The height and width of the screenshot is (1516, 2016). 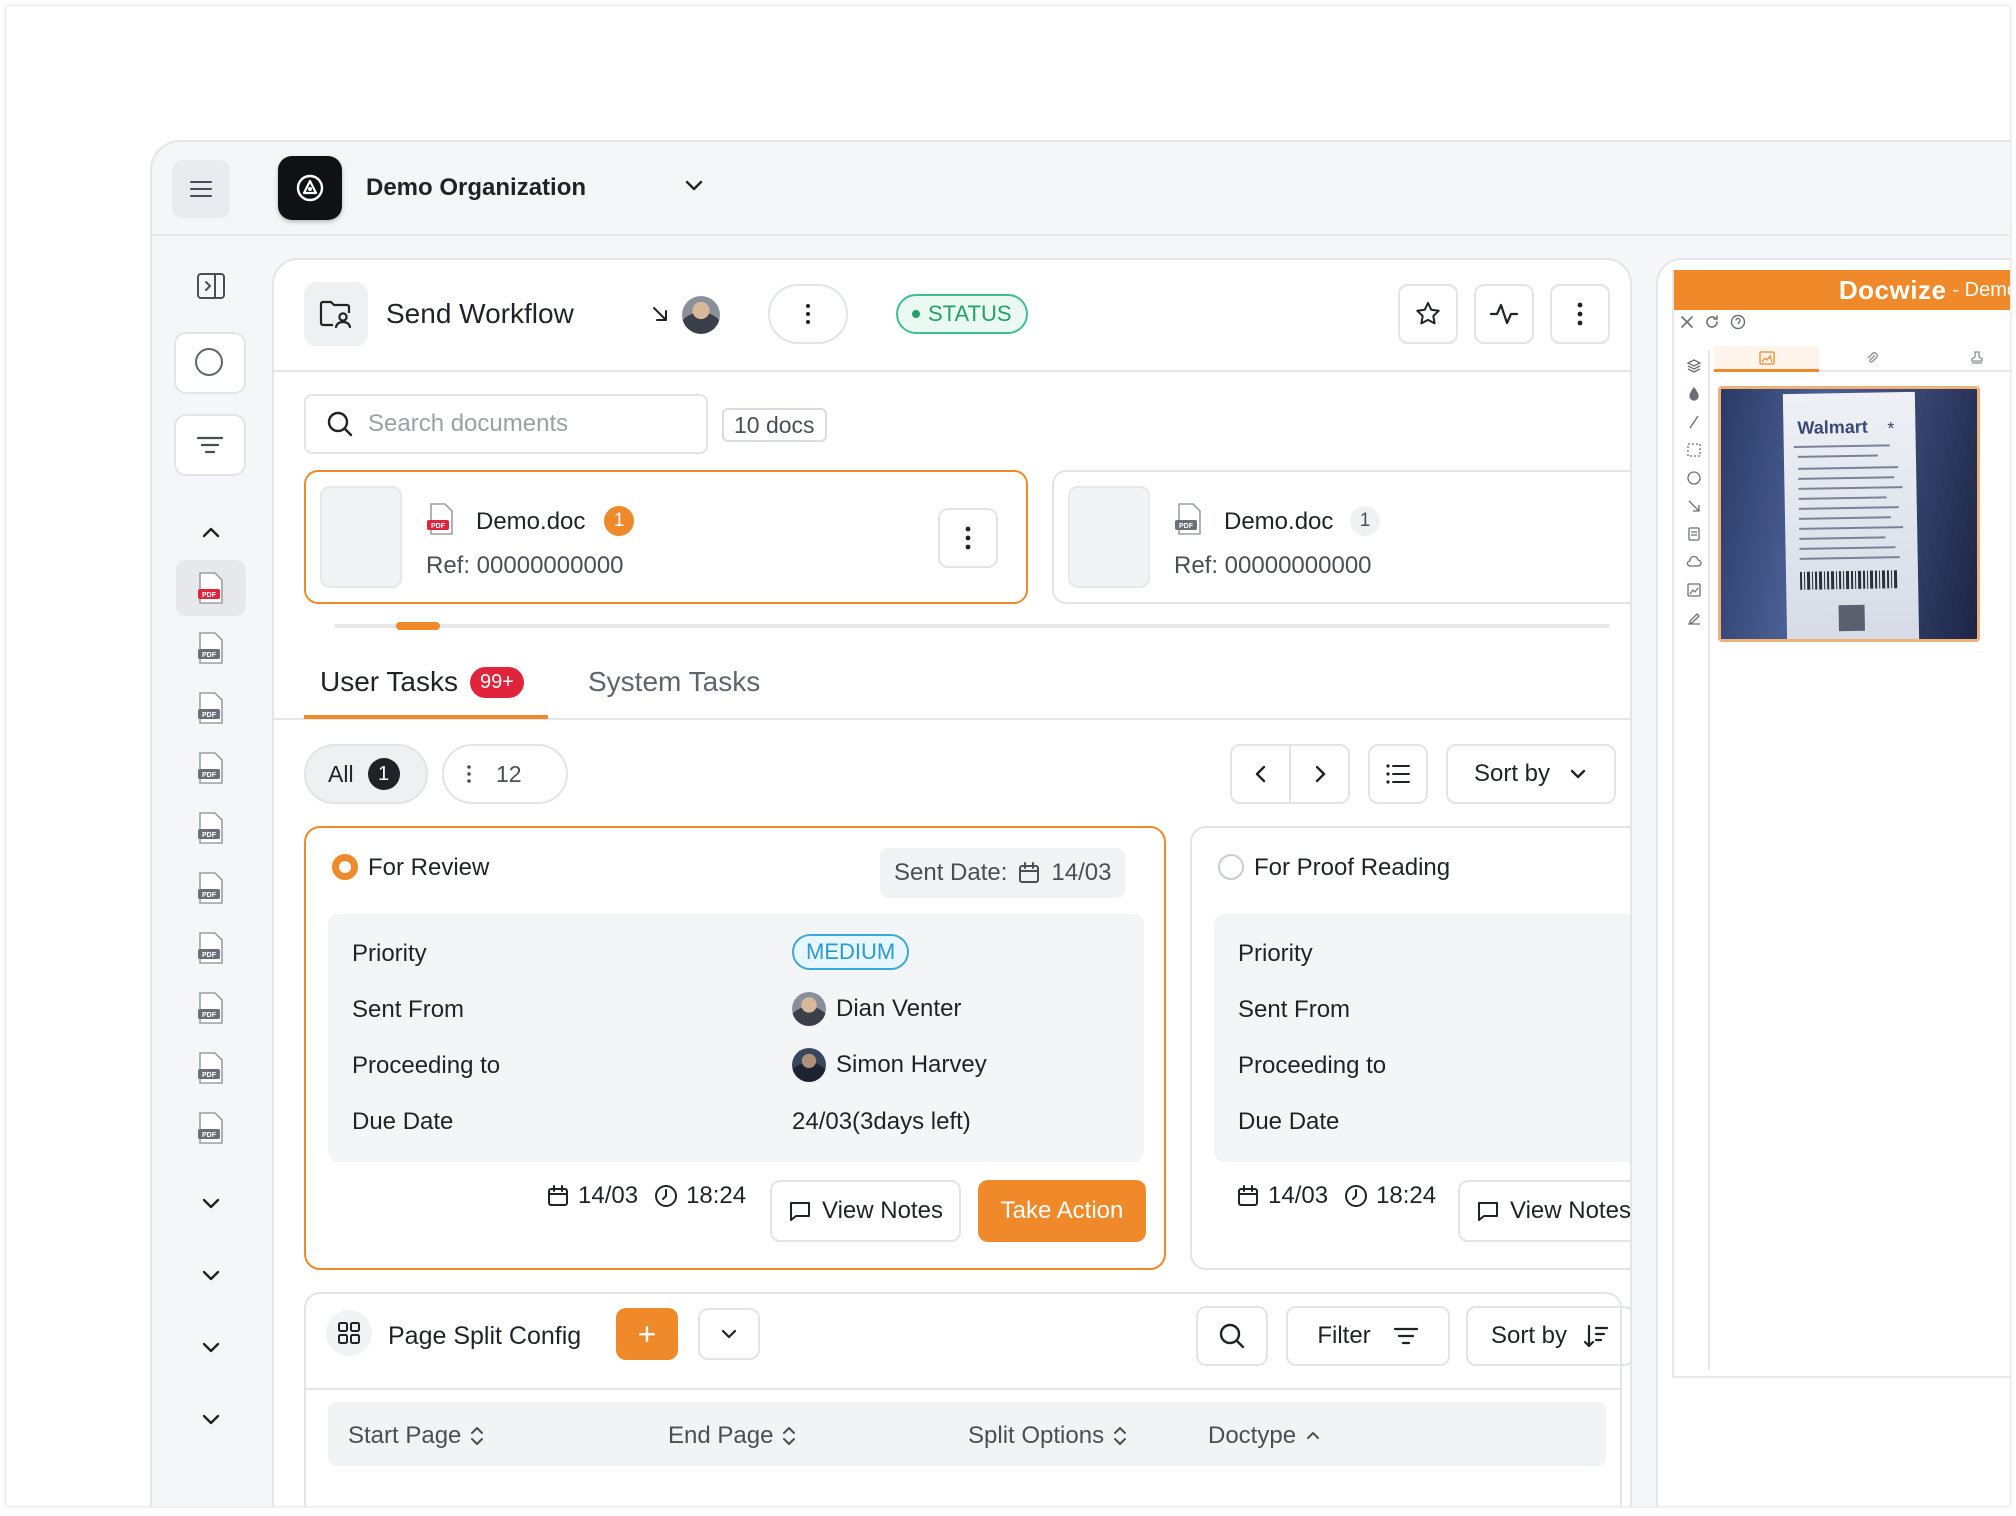 I want to click on document-page-thumbnail: Walmart *, so click(x=1849, y=514).